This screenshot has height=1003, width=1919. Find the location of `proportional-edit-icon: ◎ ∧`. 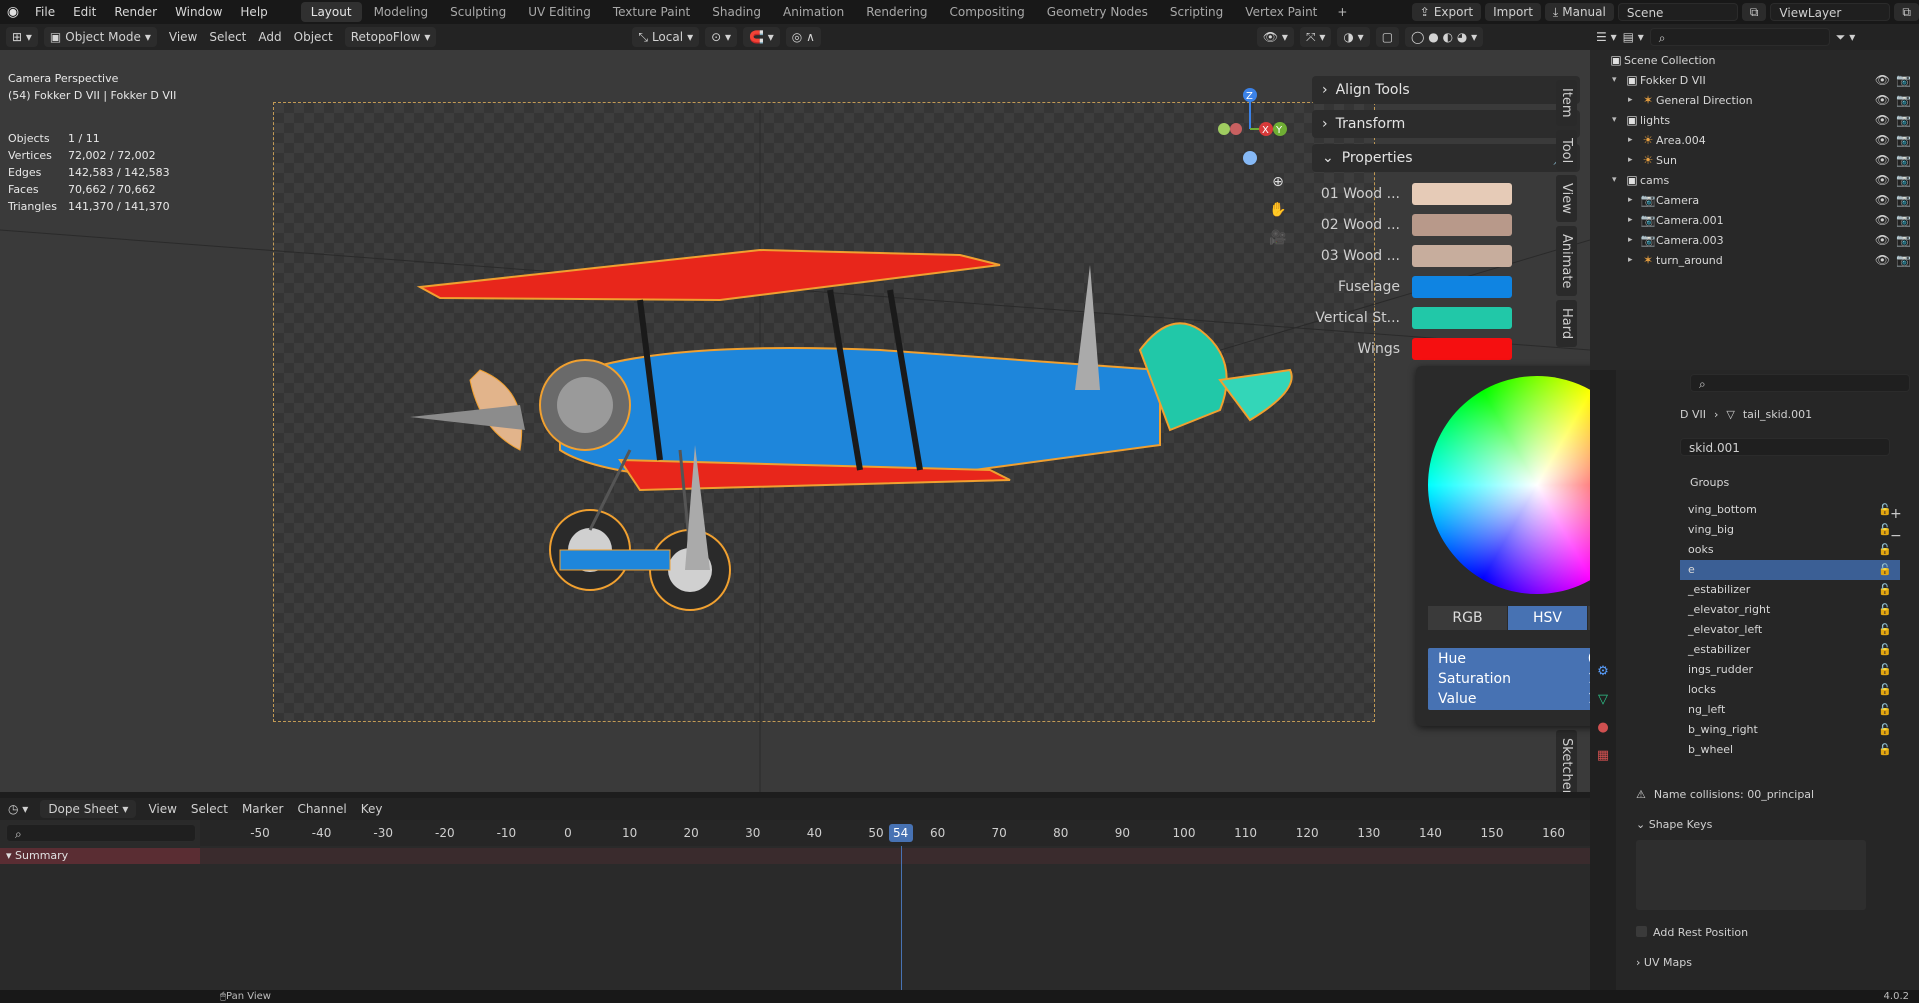

proportional-edit-icon: ◎ ∧ is located at coordinates (803, 37).